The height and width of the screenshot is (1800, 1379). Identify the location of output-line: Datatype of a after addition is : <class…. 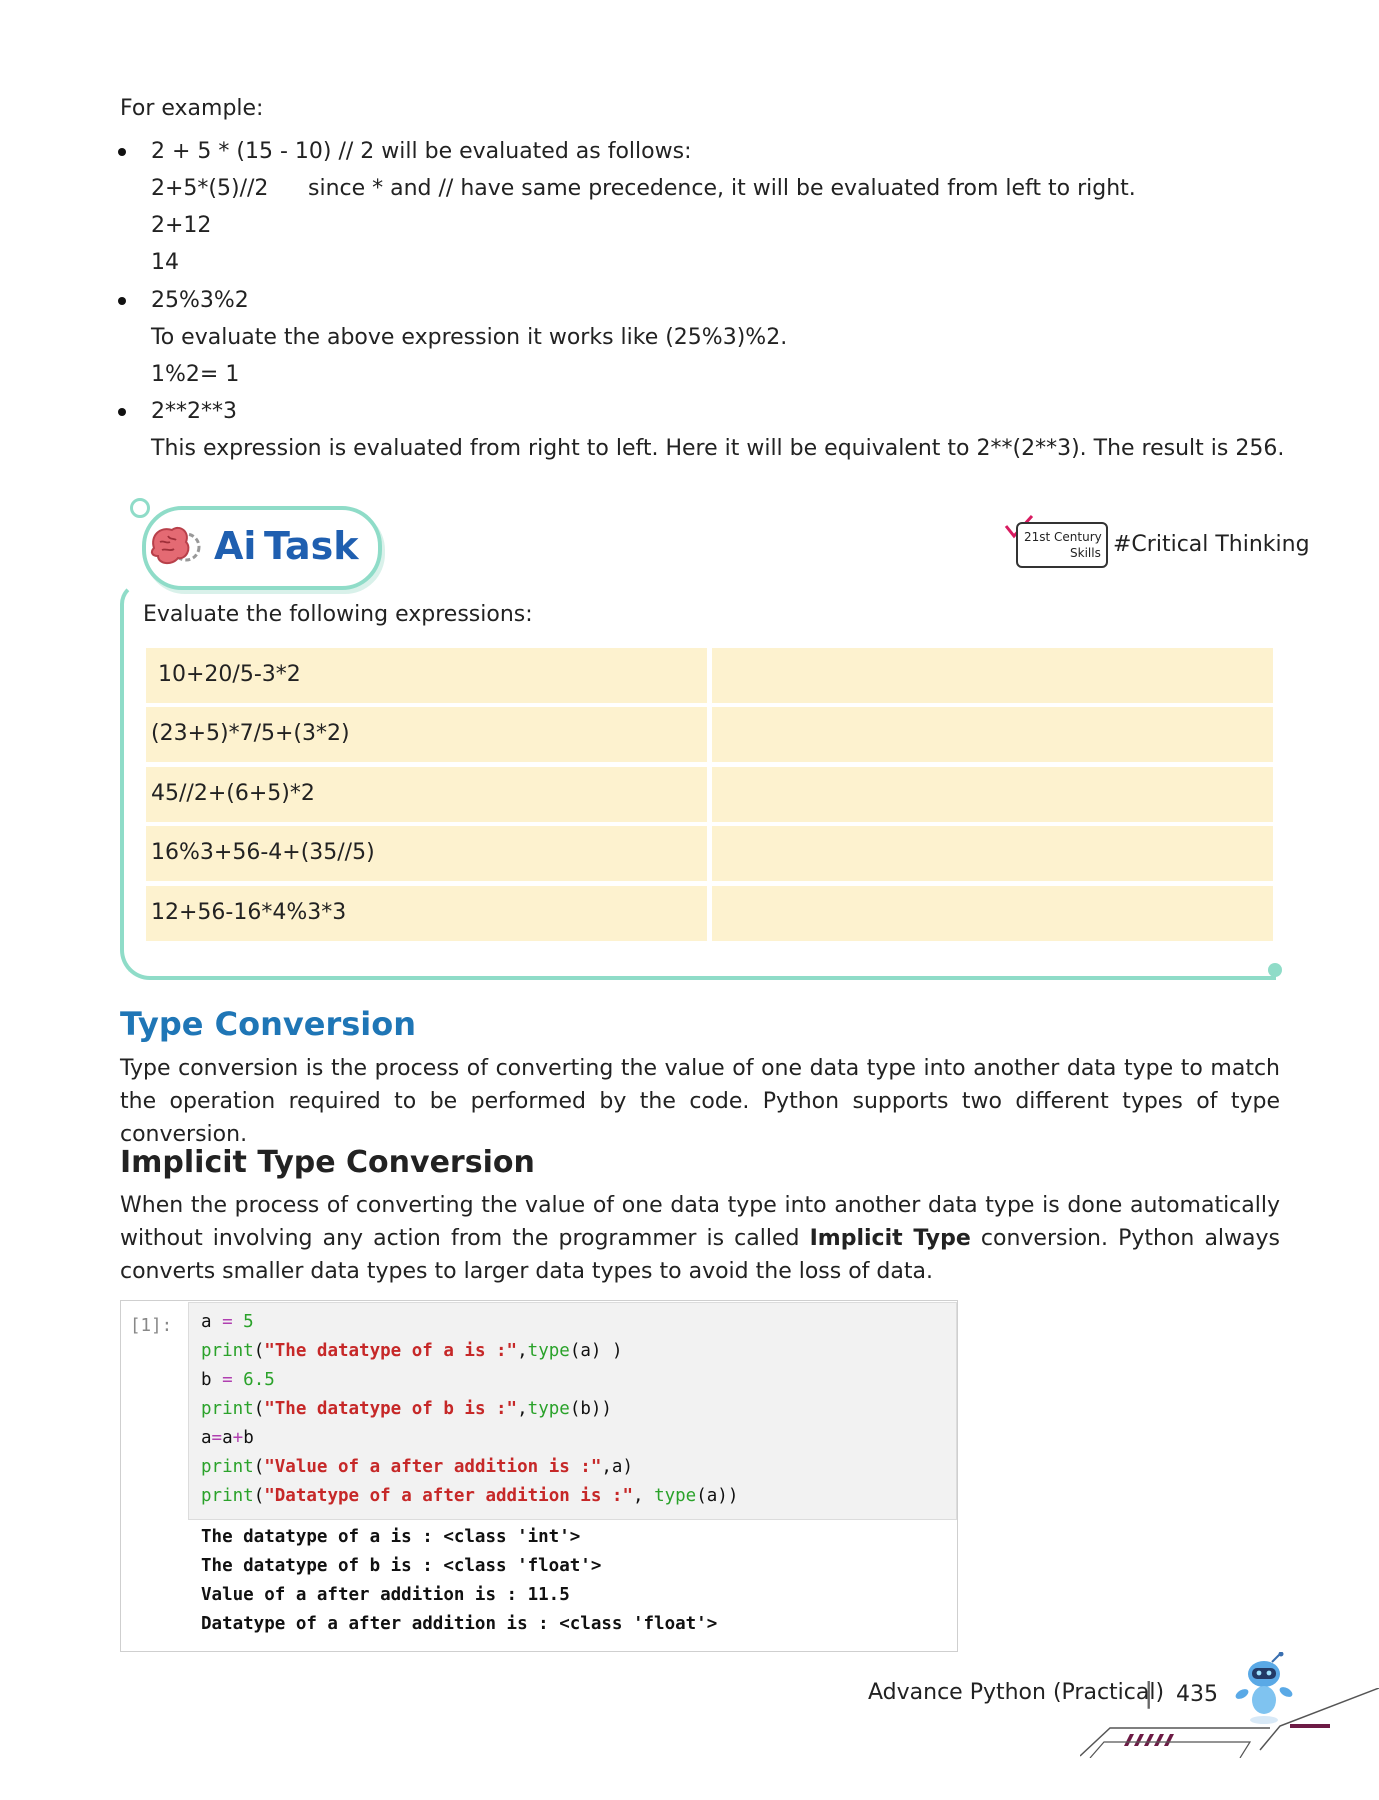
(459, 1624).